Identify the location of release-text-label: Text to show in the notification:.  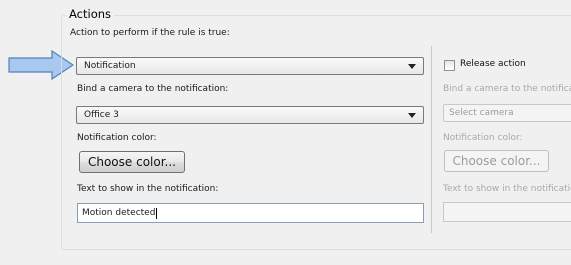
(507, 189).